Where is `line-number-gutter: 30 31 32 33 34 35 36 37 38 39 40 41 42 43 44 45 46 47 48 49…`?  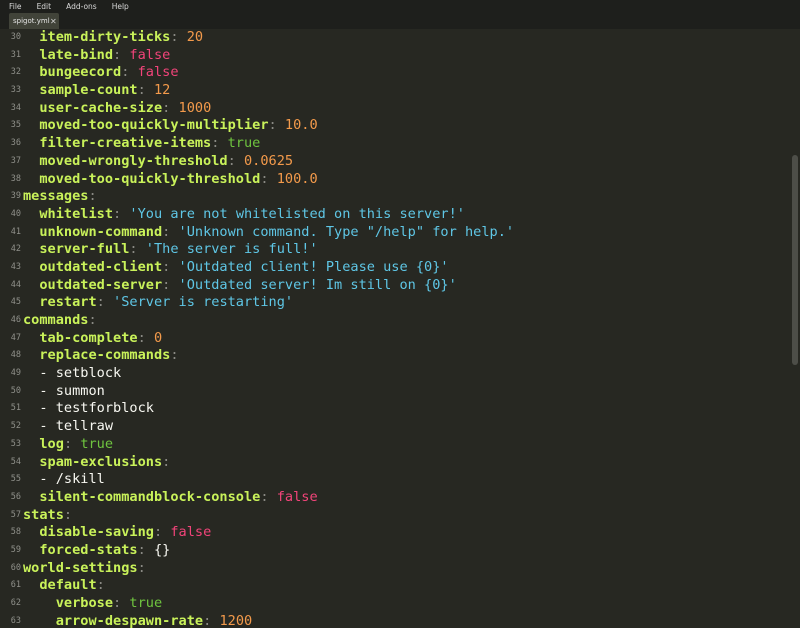 line-number-gutter: 30 31 32 33 34 35 36 37 38 39 40 41 42 43 44 45 46 47 48 49… is located at coordinates (11, 328).